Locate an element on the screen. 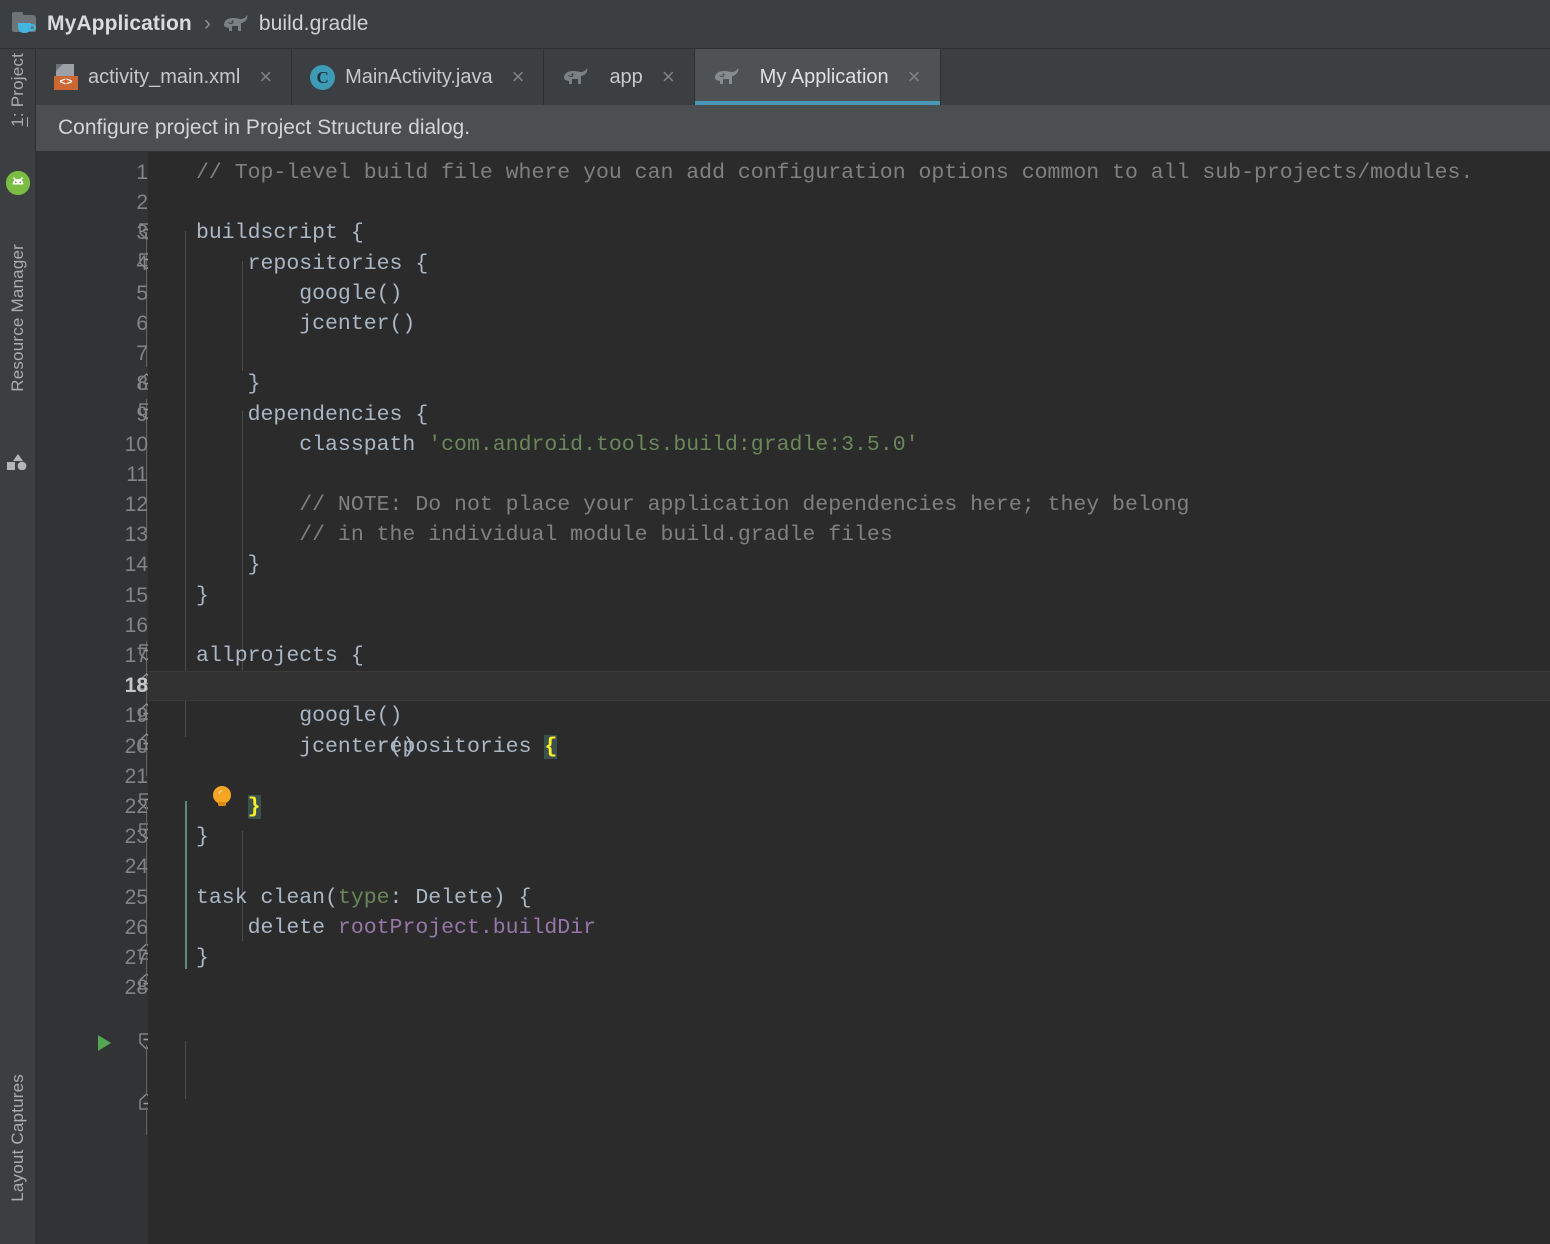 This screenshot has width=1550, height=1244. line-number: 20 is located at coordinates (136, 746).